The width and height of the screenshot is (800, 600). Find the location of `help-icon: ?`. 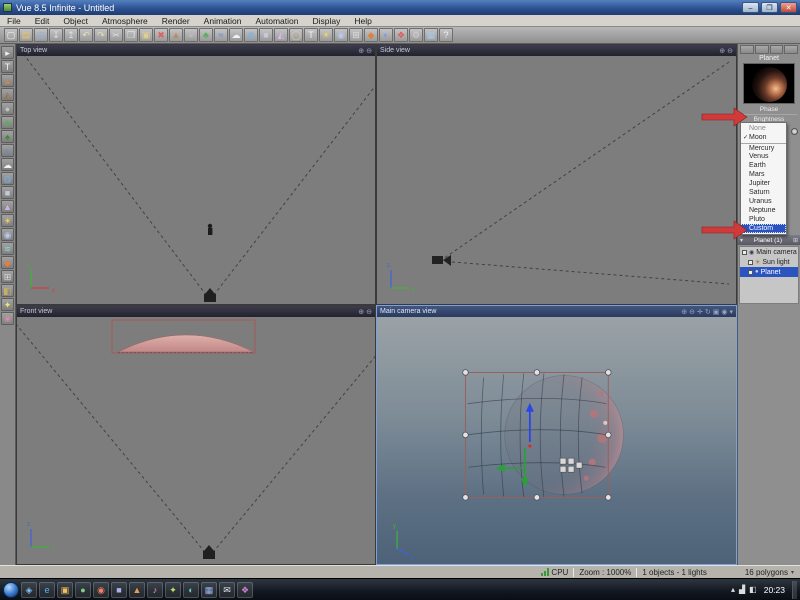

help-icon: ? is located at coordinates (446, 35).